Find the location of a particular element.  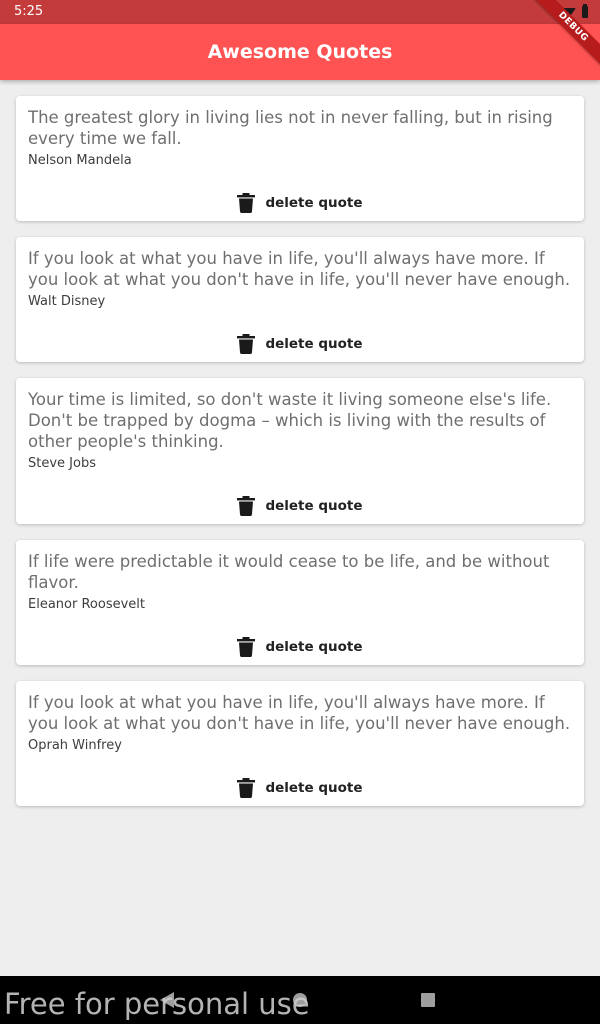

app-title: Awesome Quotes is located at coordinates (300, 52).